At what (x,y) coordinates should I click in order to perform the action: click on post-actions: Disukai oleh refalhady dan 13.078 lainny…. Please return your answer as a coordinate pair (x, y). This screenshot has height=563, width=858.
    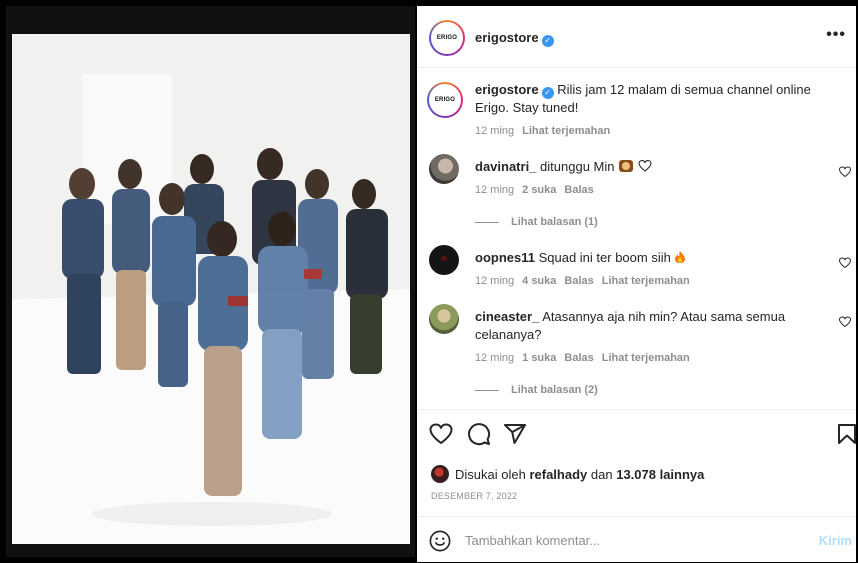
    Looking at the image, I should click on (636, 465).